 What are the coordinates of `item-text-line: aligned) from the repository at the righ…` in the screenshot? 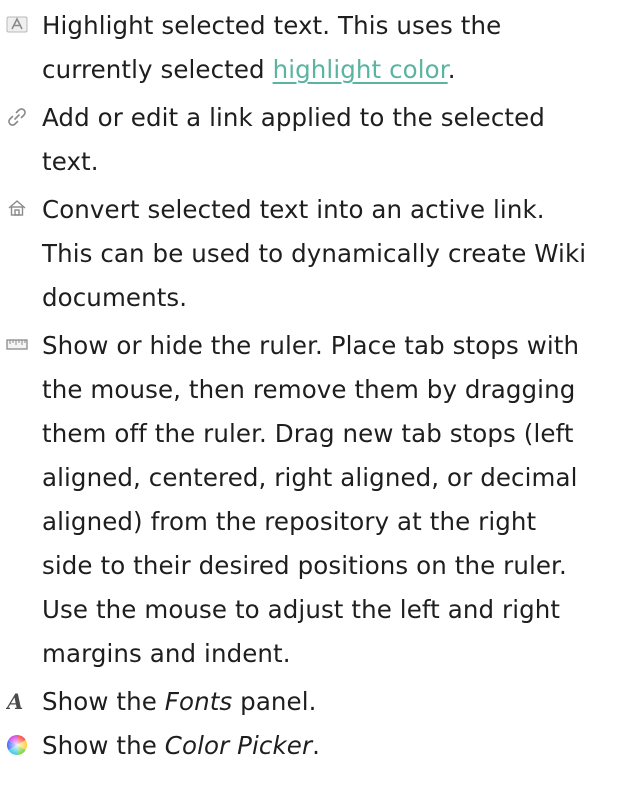 It's located at (289, 521).